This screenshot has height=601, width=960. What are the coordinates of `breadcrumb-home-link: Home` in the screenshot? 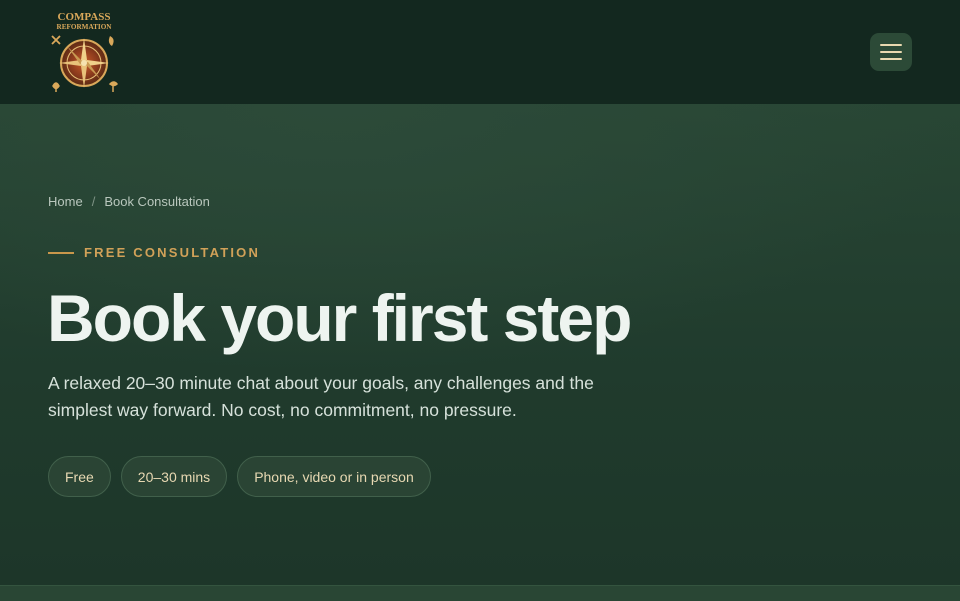 It's located at (65, 201).